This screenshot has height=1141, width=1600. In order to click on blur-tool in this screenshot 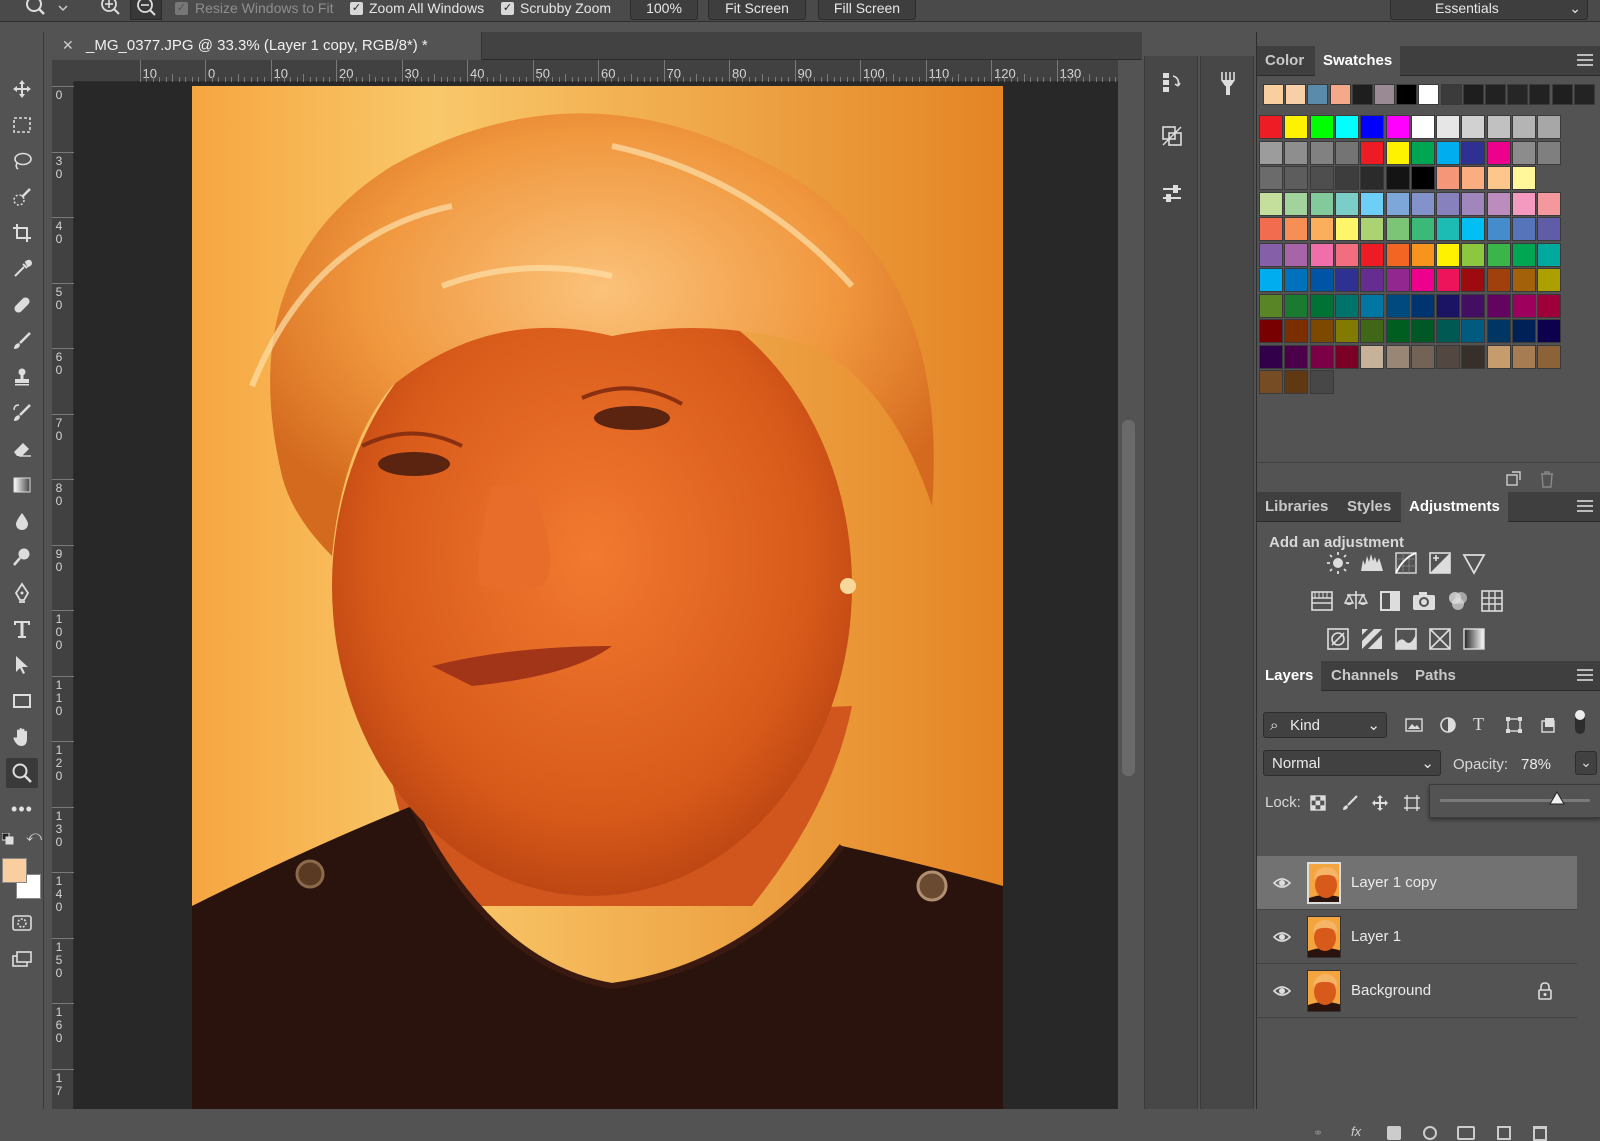, I will do `click(22, 521)`.